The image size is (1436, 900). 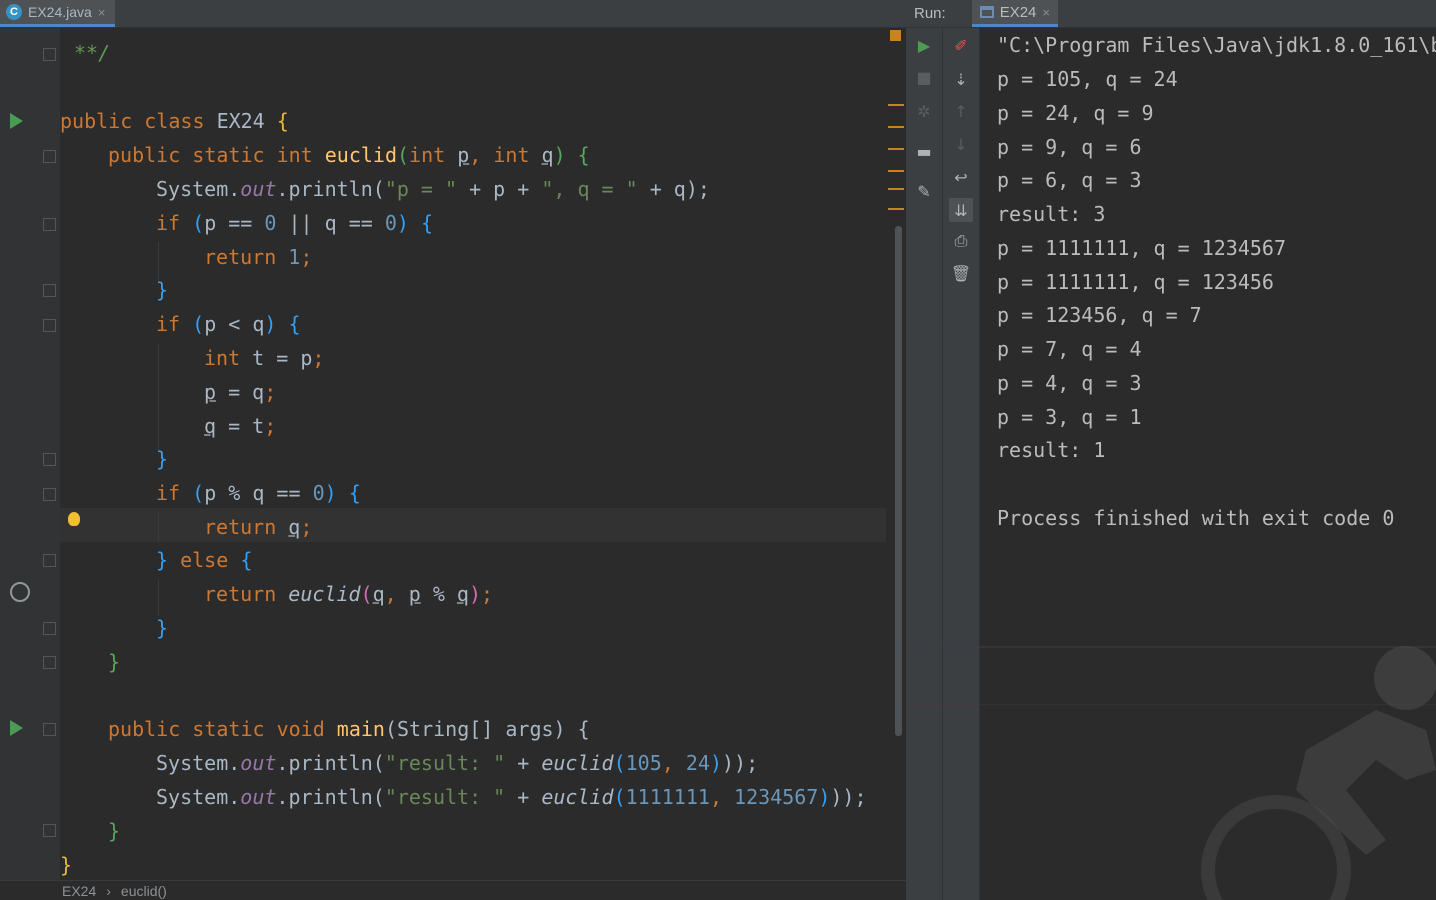 I want to click on code-line-main-decl: public static void main(String[] args) {, so click(x=349, y=729).